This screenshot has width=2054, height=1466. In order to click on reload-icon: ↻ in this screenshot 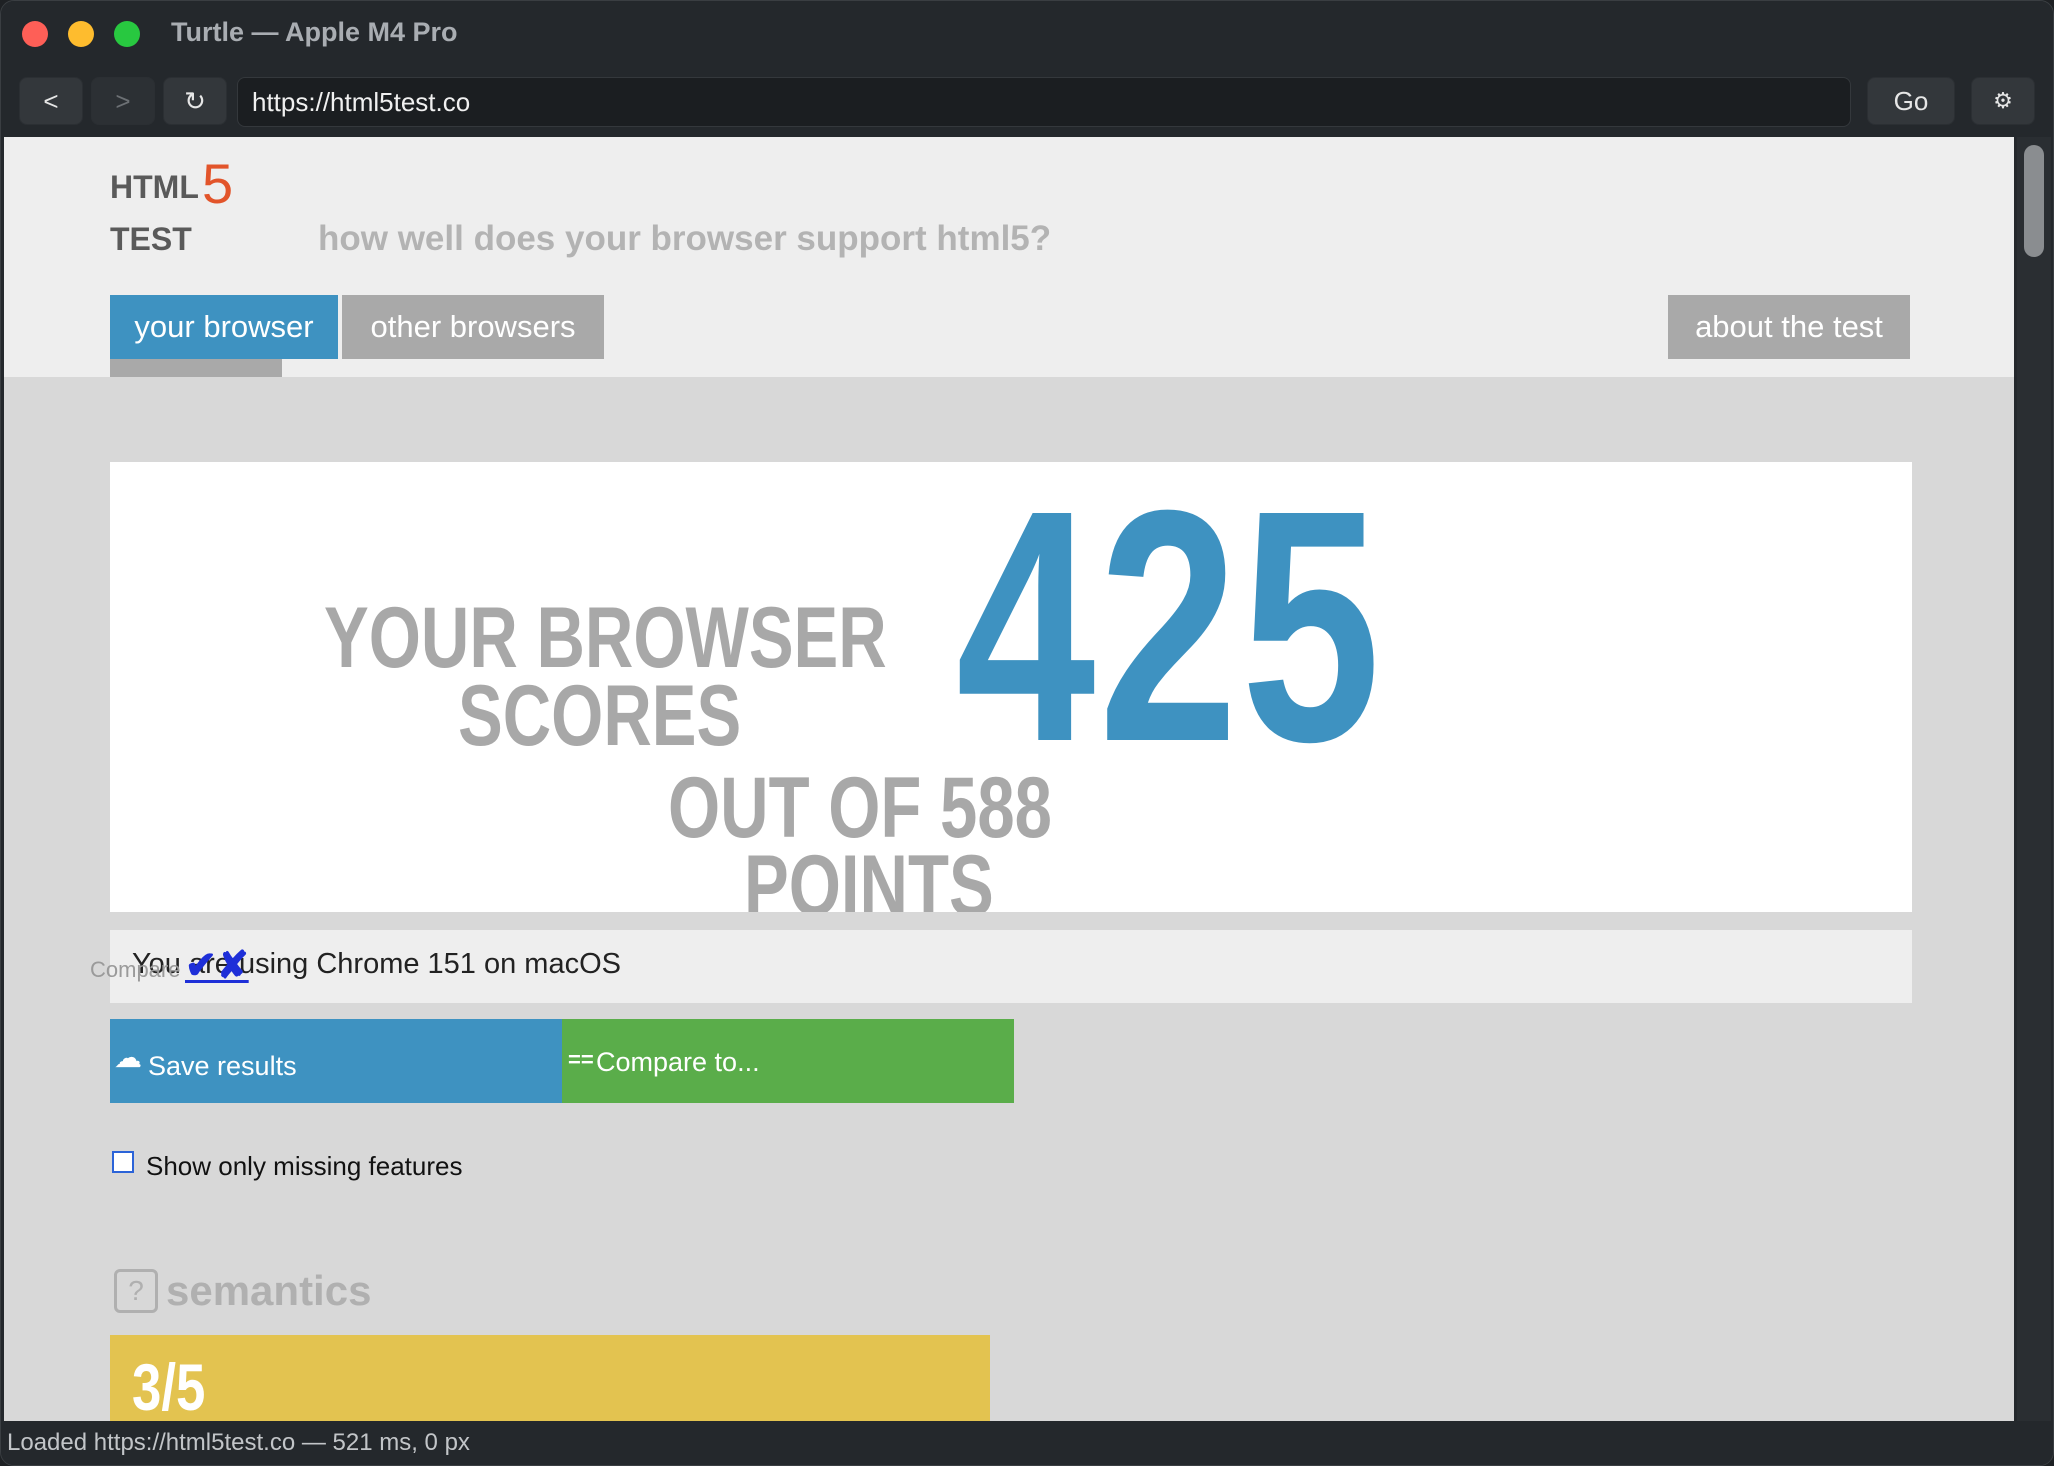, I will do `click(195, 100)`.